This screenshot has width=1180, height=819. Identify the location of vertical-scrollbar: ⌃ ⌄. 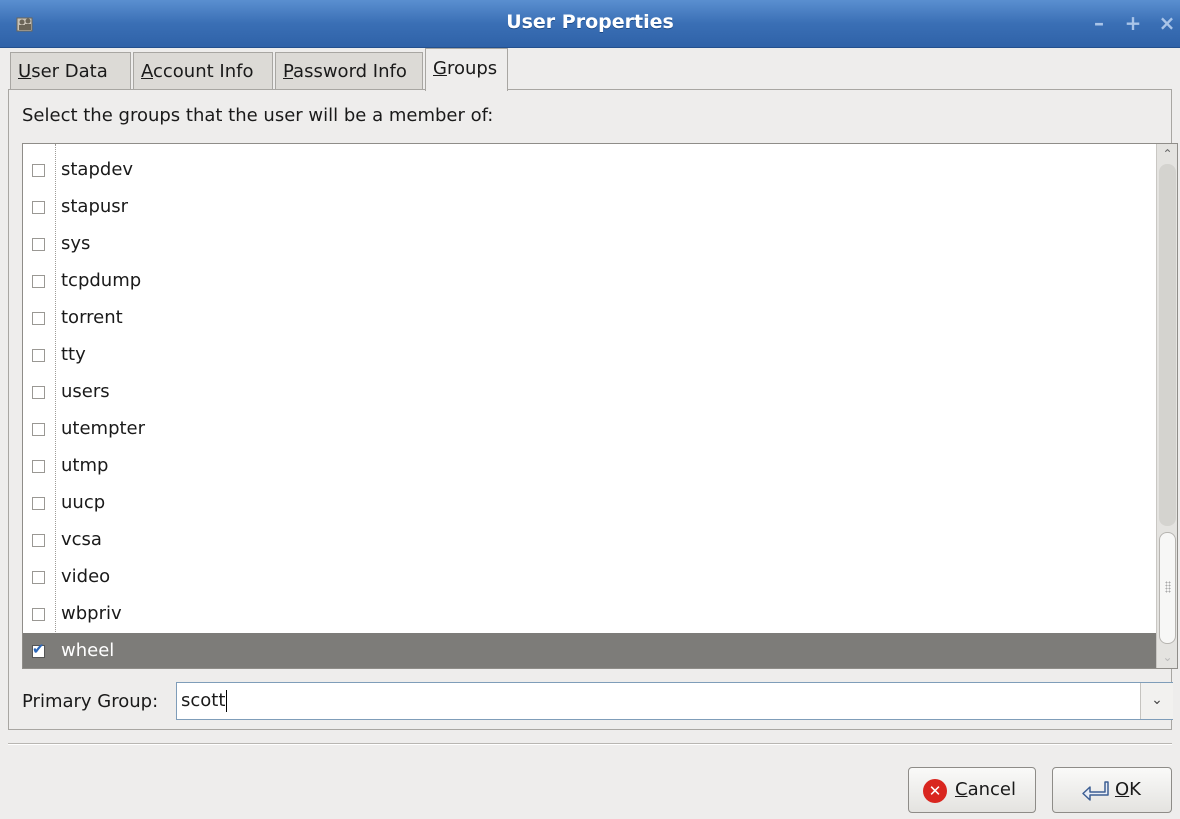
(1166, 406).